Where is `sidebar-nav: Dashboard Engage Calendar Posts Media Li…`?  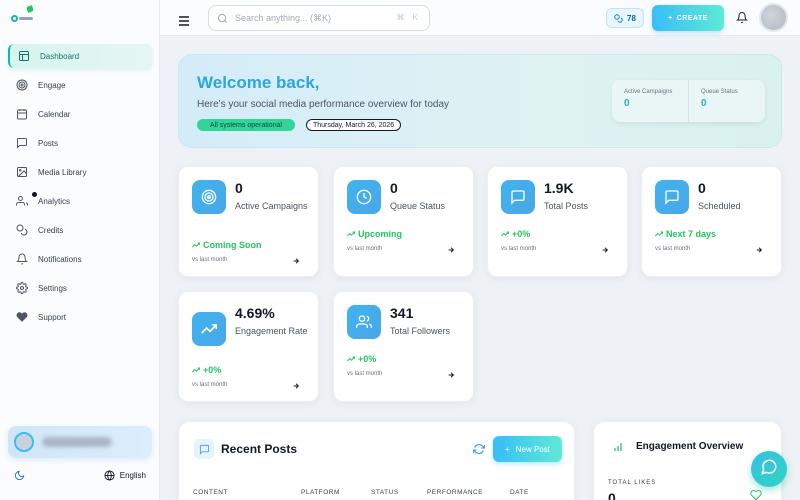
sidebar-nav: Dashboard Engage Calendar Posts Media Li… is located at coordinates (80, 189).